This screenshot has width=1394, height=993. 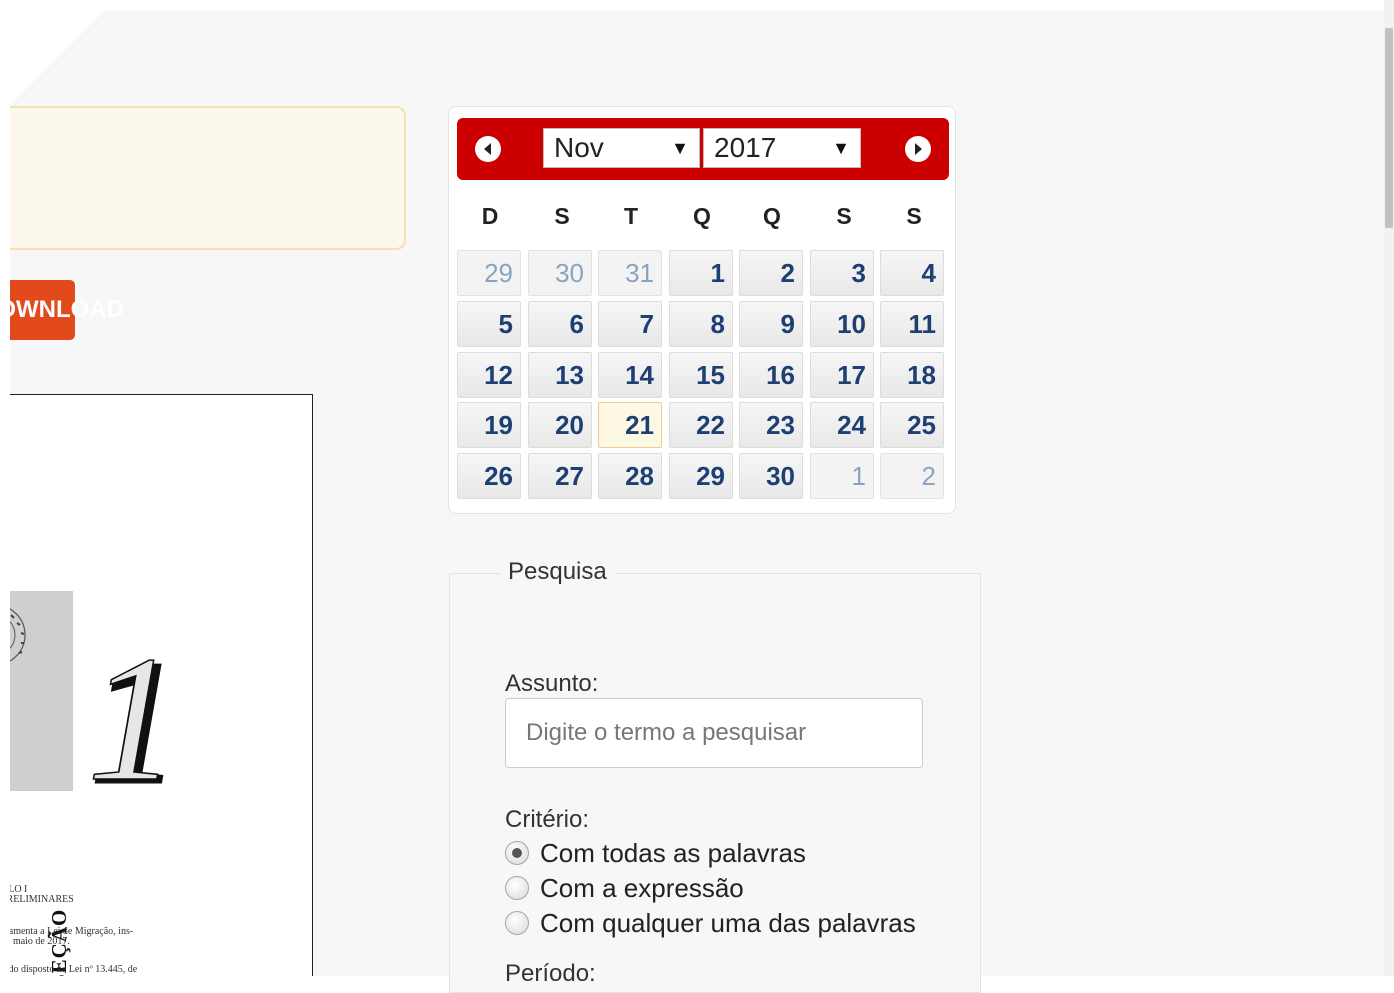 What do you see at coordinates (560, 476) in the screenshot?
I see `calendar-day: 27` at bounding box center [560, 476].